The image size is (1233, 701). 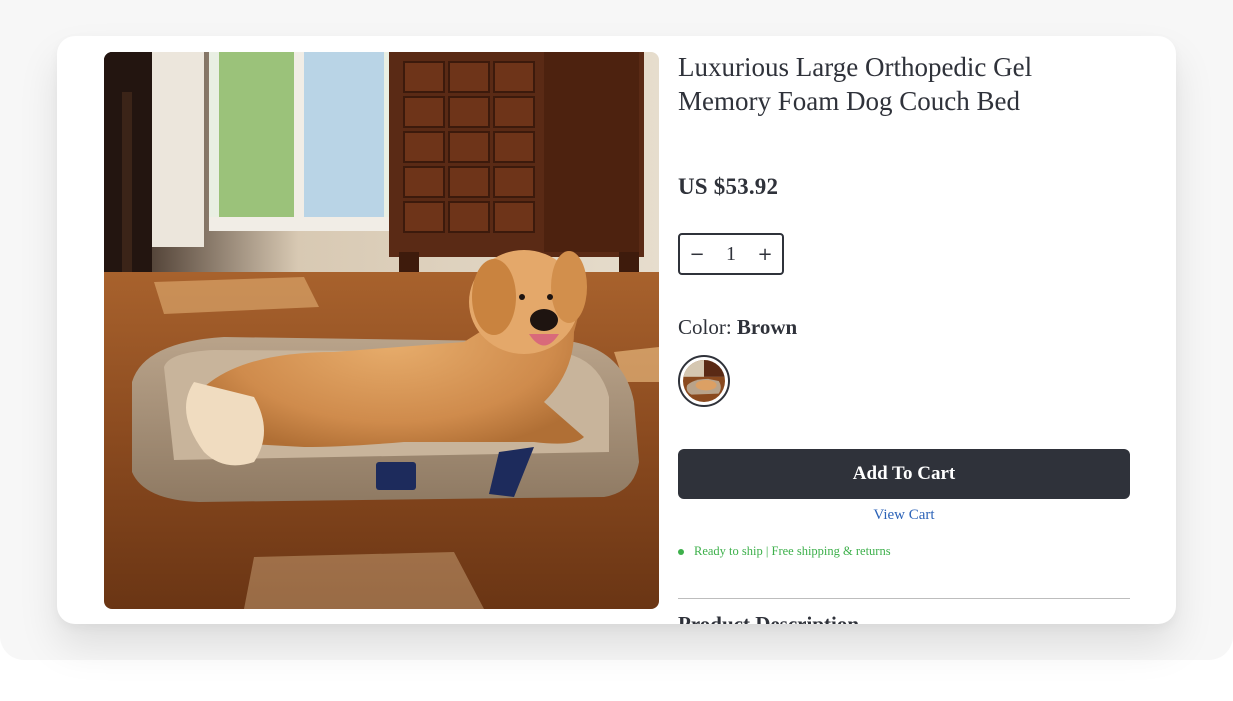 What do you see at coordinates (792, 551) in the screenshot?
I see `shipping-status-text: Ready to ship | Free shipping & returns` at bounding box center [792, 551].